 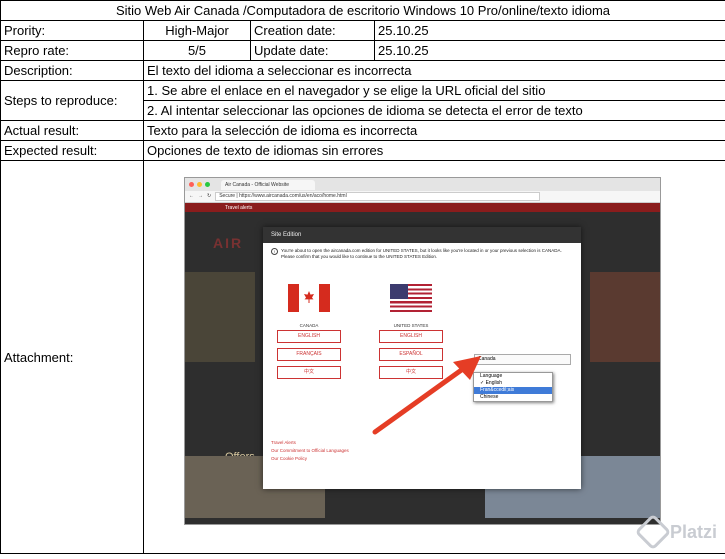 What do you see at coordinates (197, 50) in the screenshot?
I see `repro-rate-value: 5/5` at bounding box center [197, 50].